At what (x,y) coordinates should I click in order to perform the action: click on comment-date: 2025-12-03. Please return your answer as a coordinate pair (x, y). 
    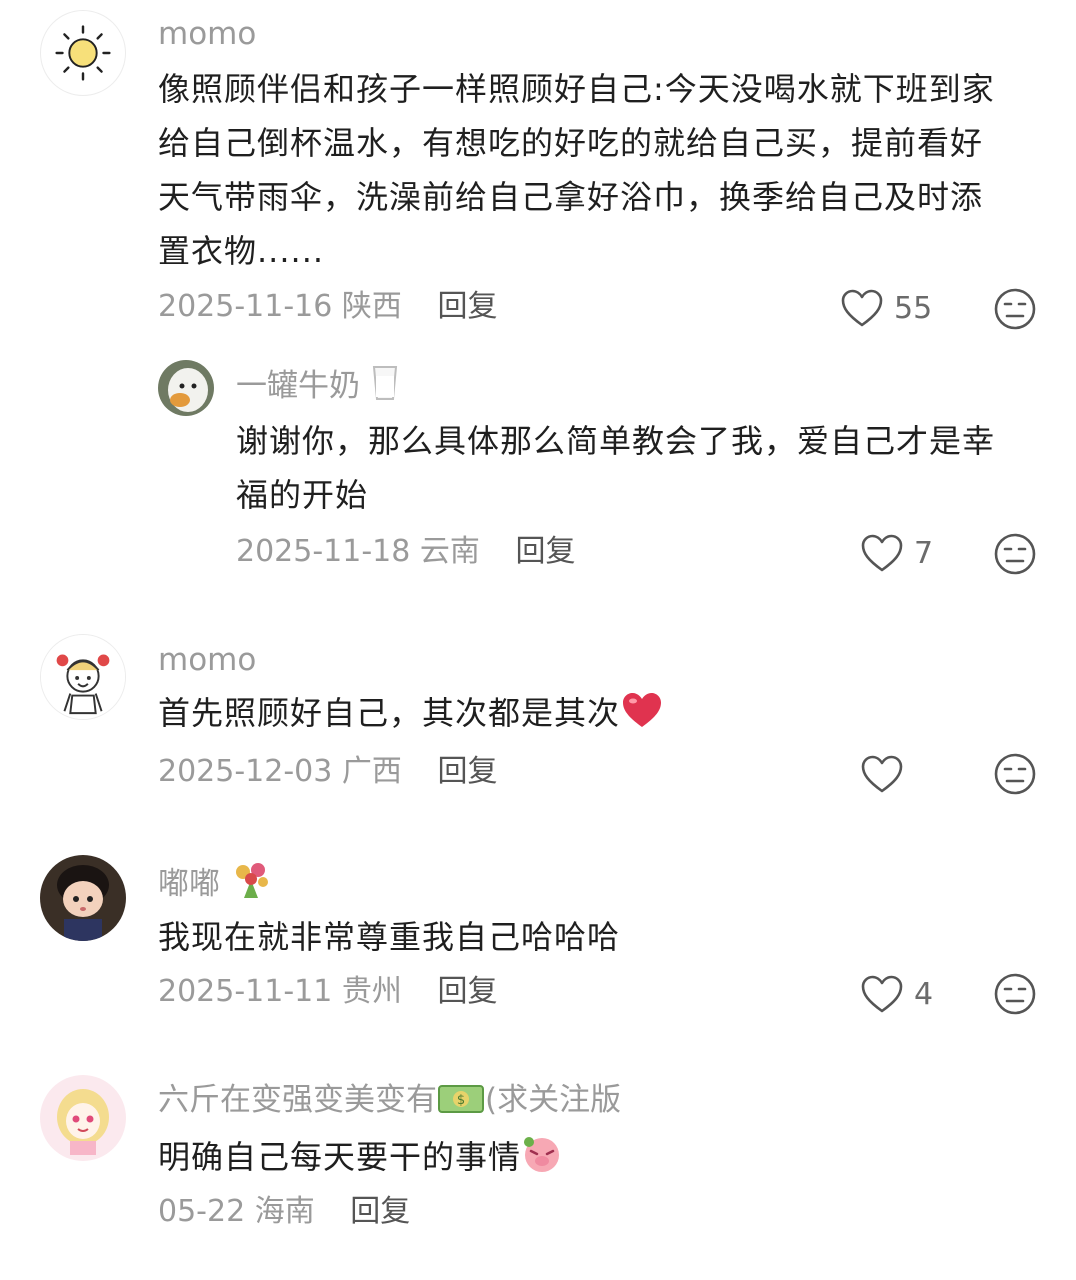
    Looking at the image, I should click on (245, 771).